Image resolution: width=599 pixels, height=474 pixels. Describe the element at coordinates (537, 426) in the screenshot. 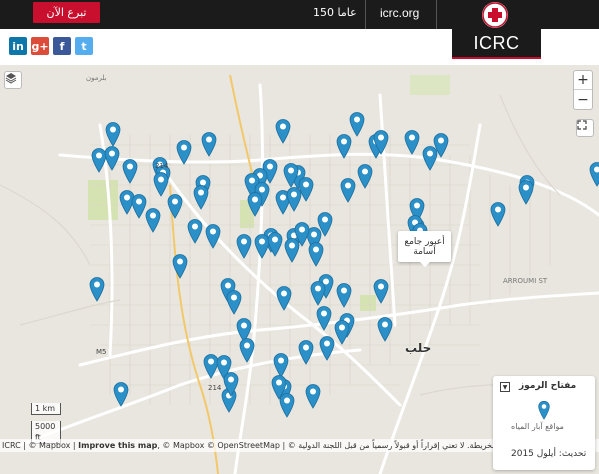

I see `legend-item-label: مواقع آبار المياه` at that location.